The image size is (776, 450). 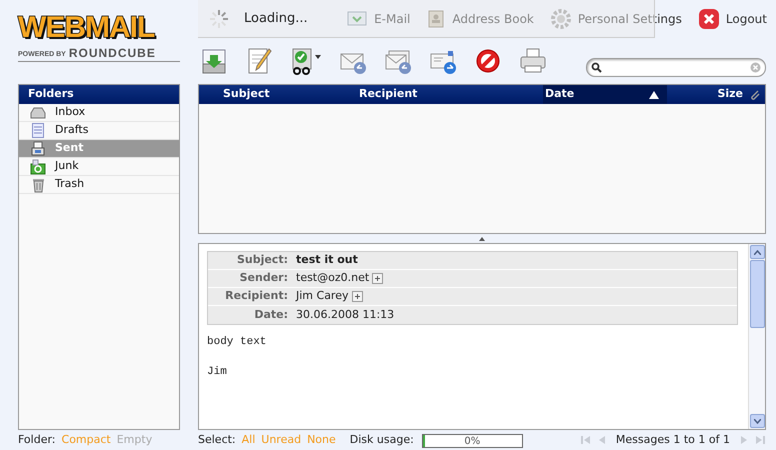 What do you see at coordinates (322, 296) in the screenshot?
I see `header-value: Jim Carey` at bounding box center [322, 296].